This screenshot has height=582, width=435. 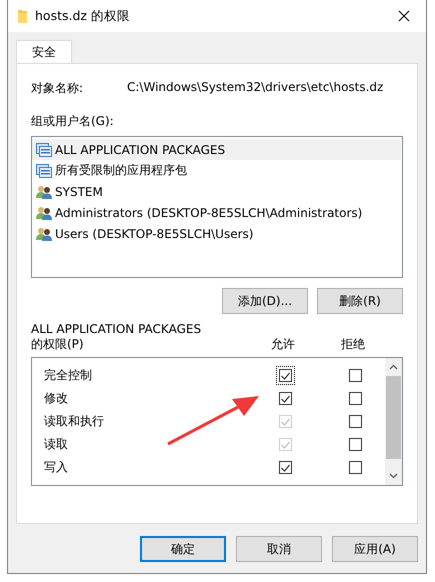 I want to click on permission-name: 完全控制, so click(x=68, y=375).